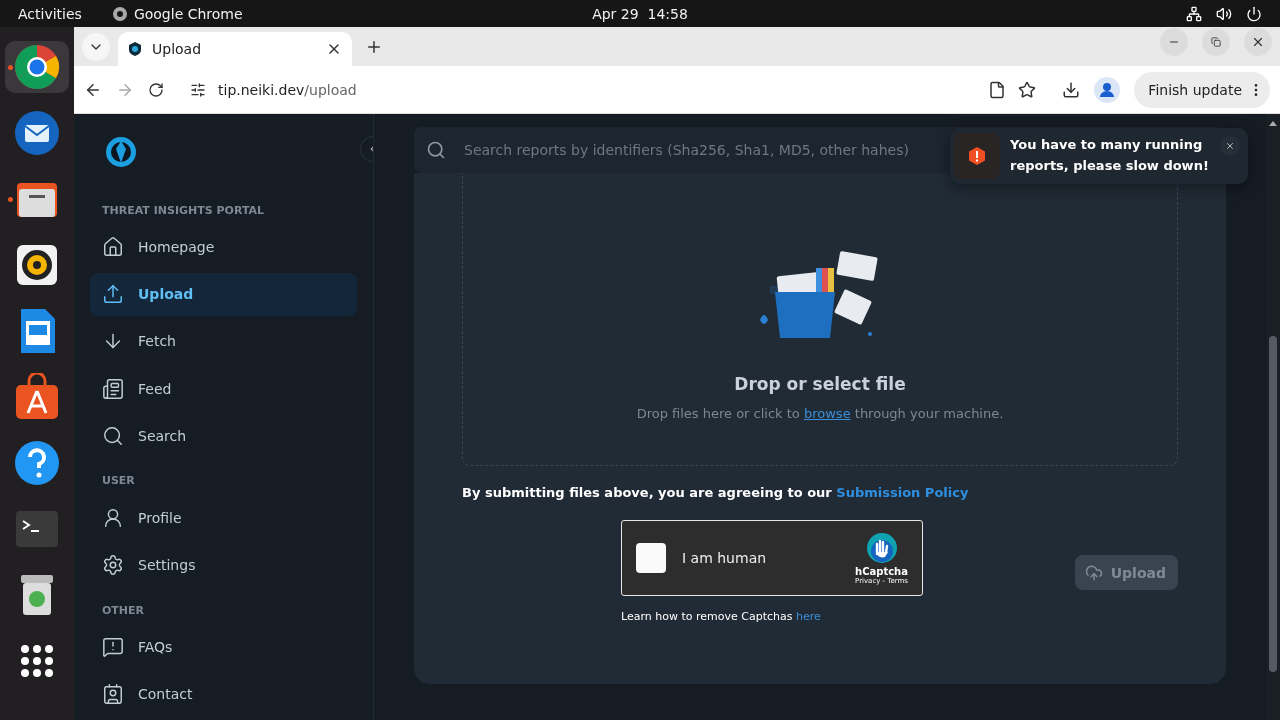  What do you see at coordinates (1202, 89) in the screenshot?
I see `finish-update-button: Finish update` at bounding box center [1202, 89].